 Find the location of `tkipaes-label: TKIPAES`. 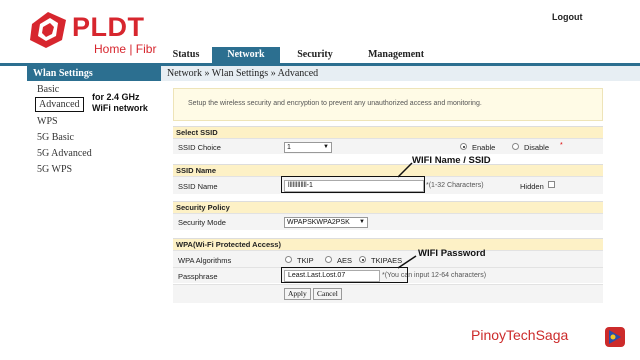

tkipaes-label: TKIPAES is located at coordinates (387, 260).